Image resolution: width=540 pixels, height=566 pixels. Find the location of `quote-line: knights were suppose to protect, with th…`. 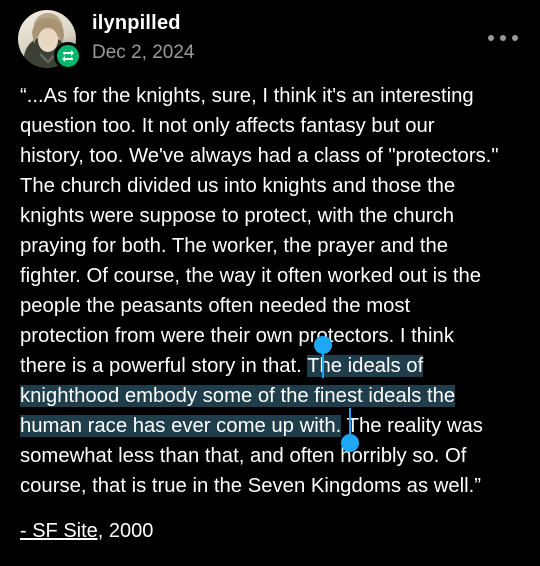

quote-line: knights were suppose to protect, with th… is located at coordinates (237, 216).